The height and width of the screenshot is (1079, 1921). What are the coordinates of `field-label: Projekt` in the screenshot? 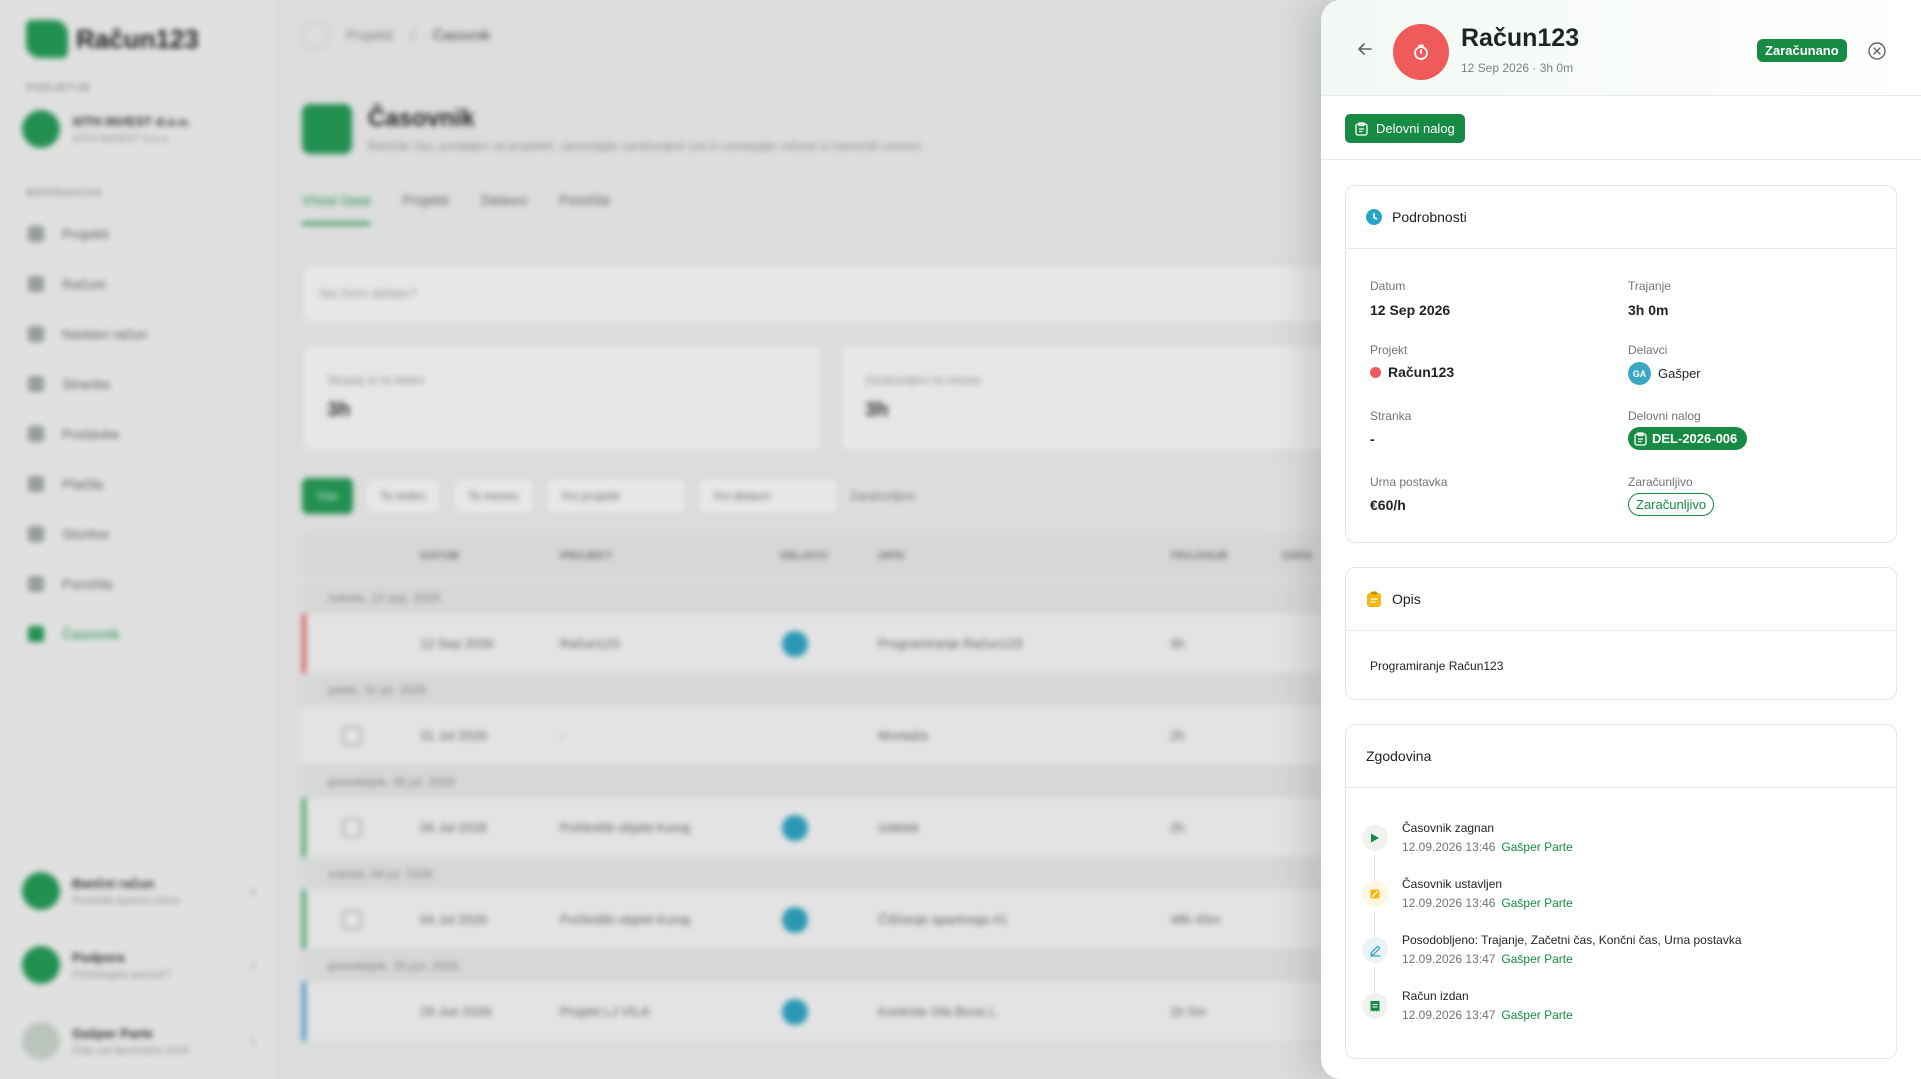 It's located at (1389, 350).